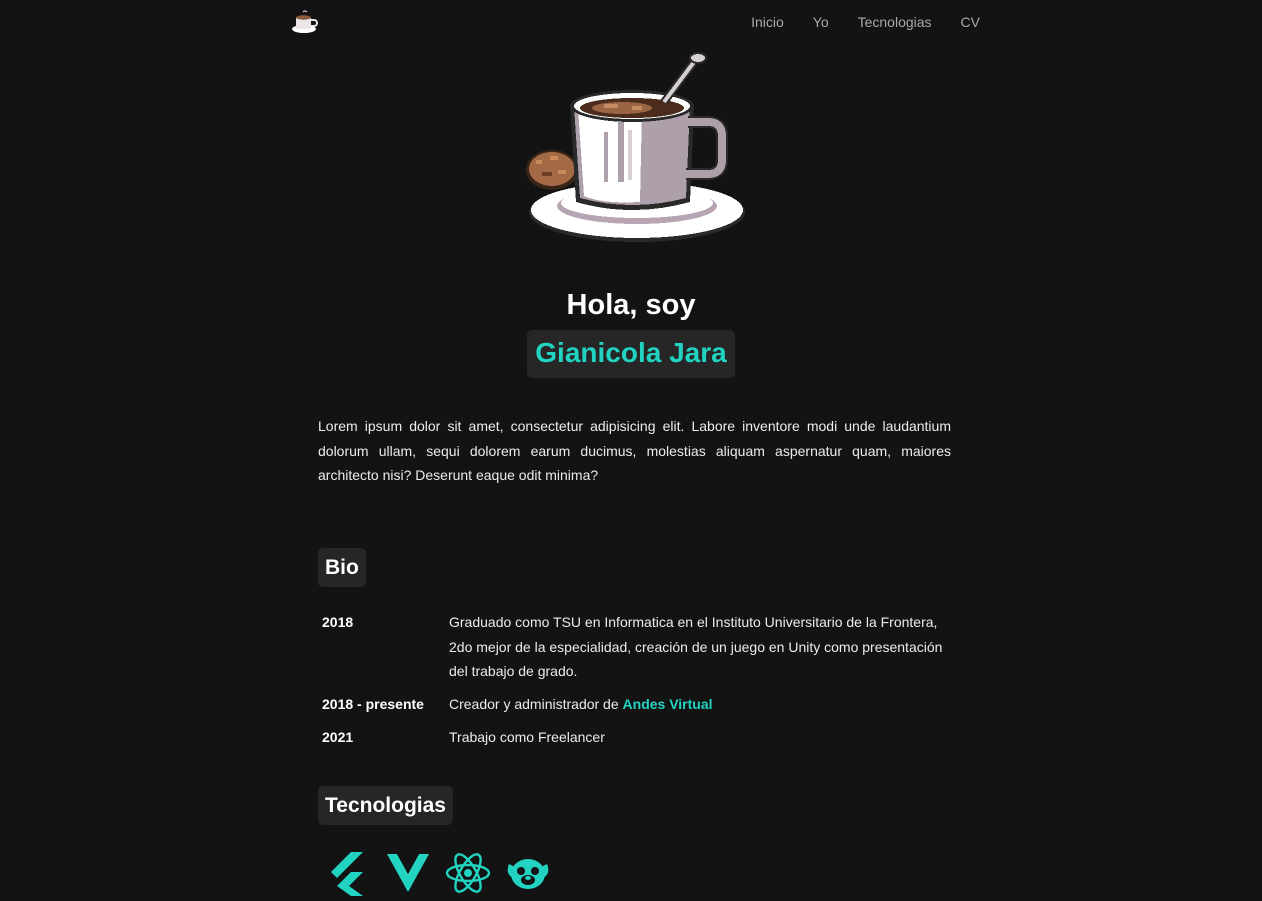  Describe the element at coordinates (342, 567) in the screenshot. I see `bio-heading: Bio` at that location.